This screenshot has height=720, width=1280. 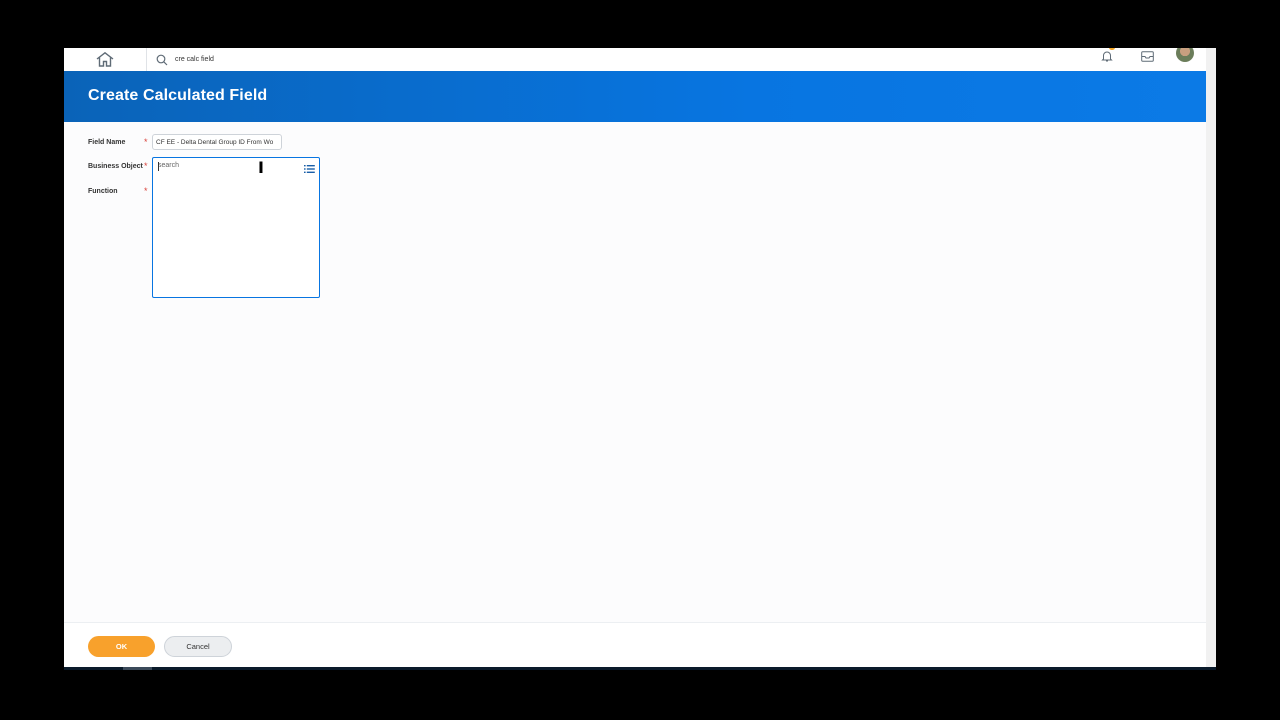 What do you see at coordinates (1211, 357) in the screenshot?
I see `page-scrollbar` at bounding box center [1211, 357].